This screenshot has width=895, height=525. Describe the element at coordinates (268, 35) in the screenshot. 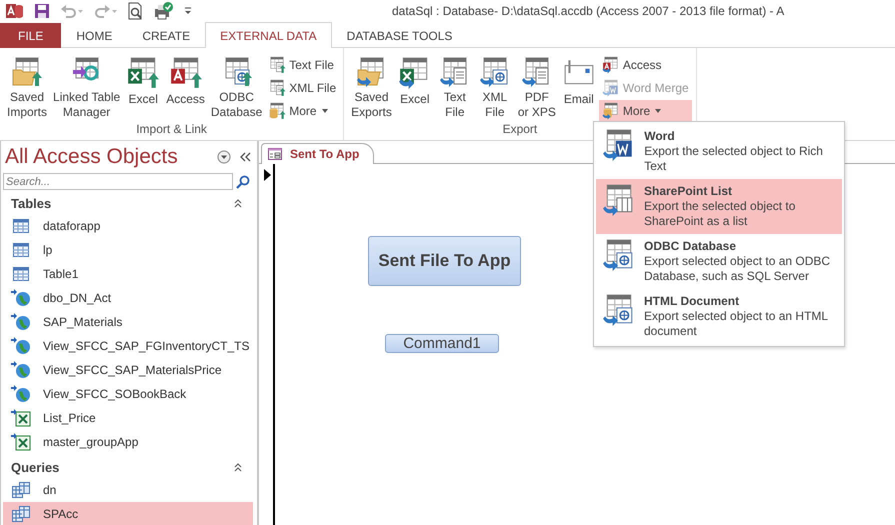

I see `ribbon-tab: EXTERNAL DATA` at that location.